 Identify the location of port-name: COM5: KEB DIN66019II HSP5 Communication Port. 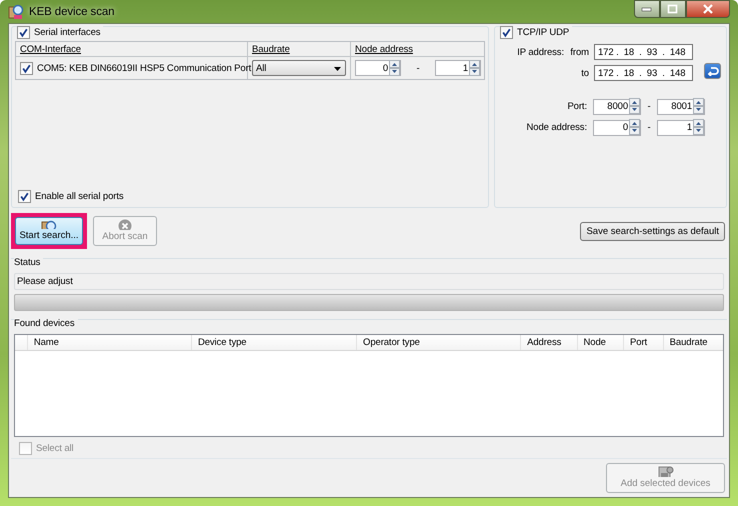
(144, 68).